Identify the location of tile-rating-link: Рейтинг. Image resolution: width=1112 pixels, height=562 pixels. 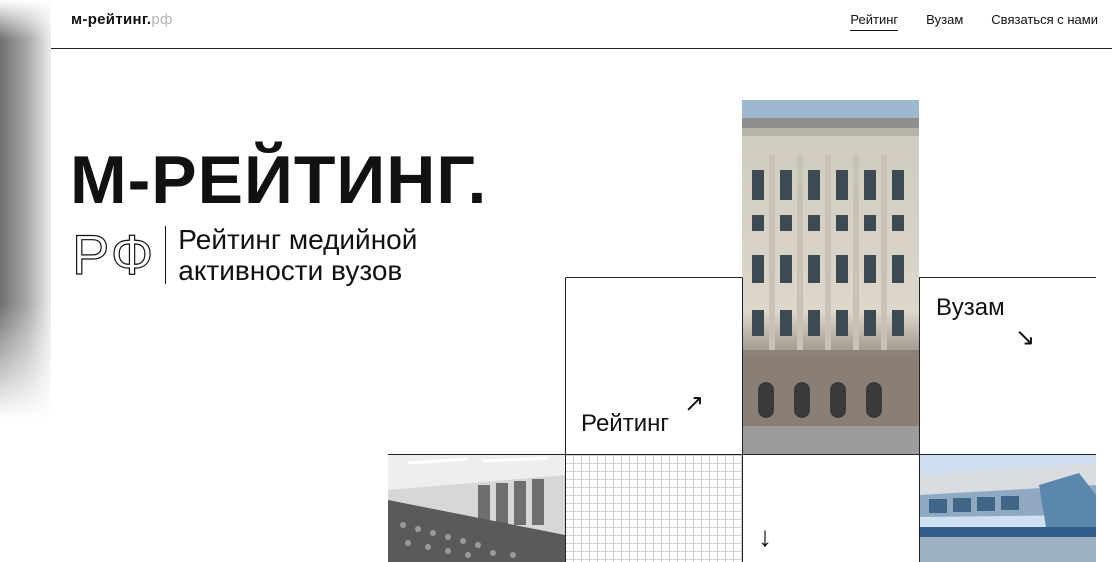
(625, 424).